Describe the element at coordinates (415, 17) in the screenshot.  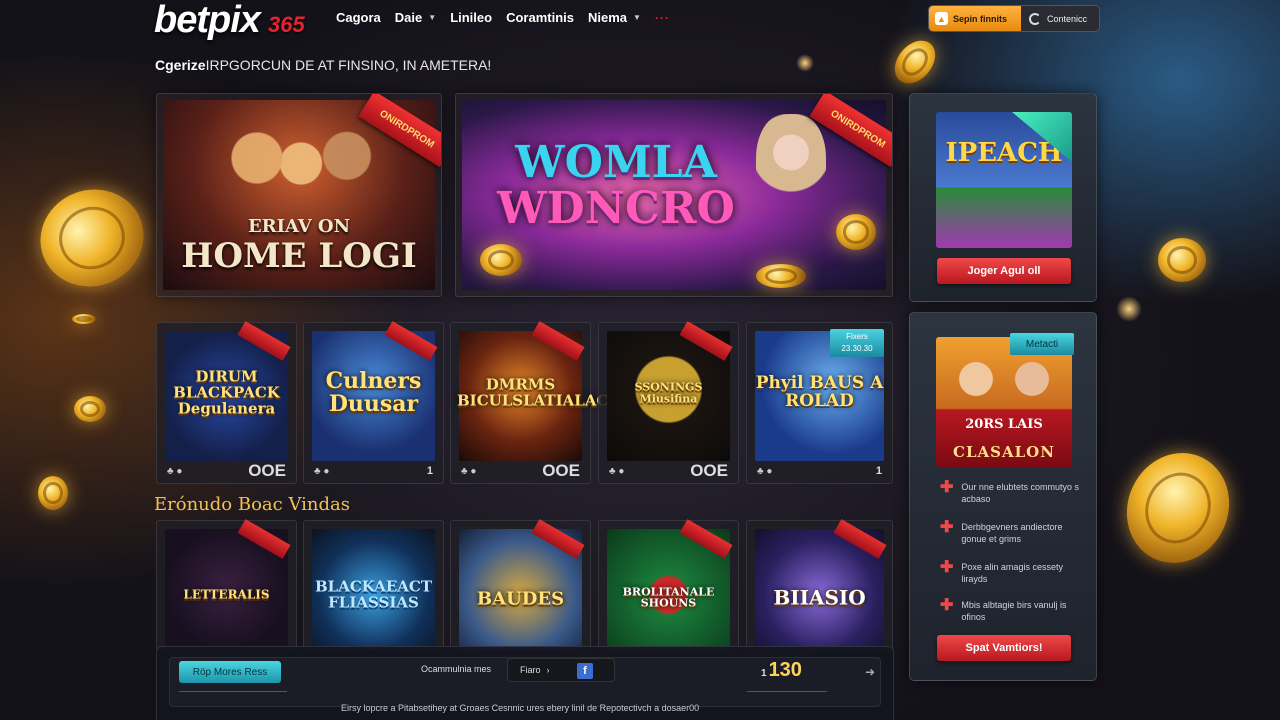
I see `nav-item-daie: Daie ▼` at that location.